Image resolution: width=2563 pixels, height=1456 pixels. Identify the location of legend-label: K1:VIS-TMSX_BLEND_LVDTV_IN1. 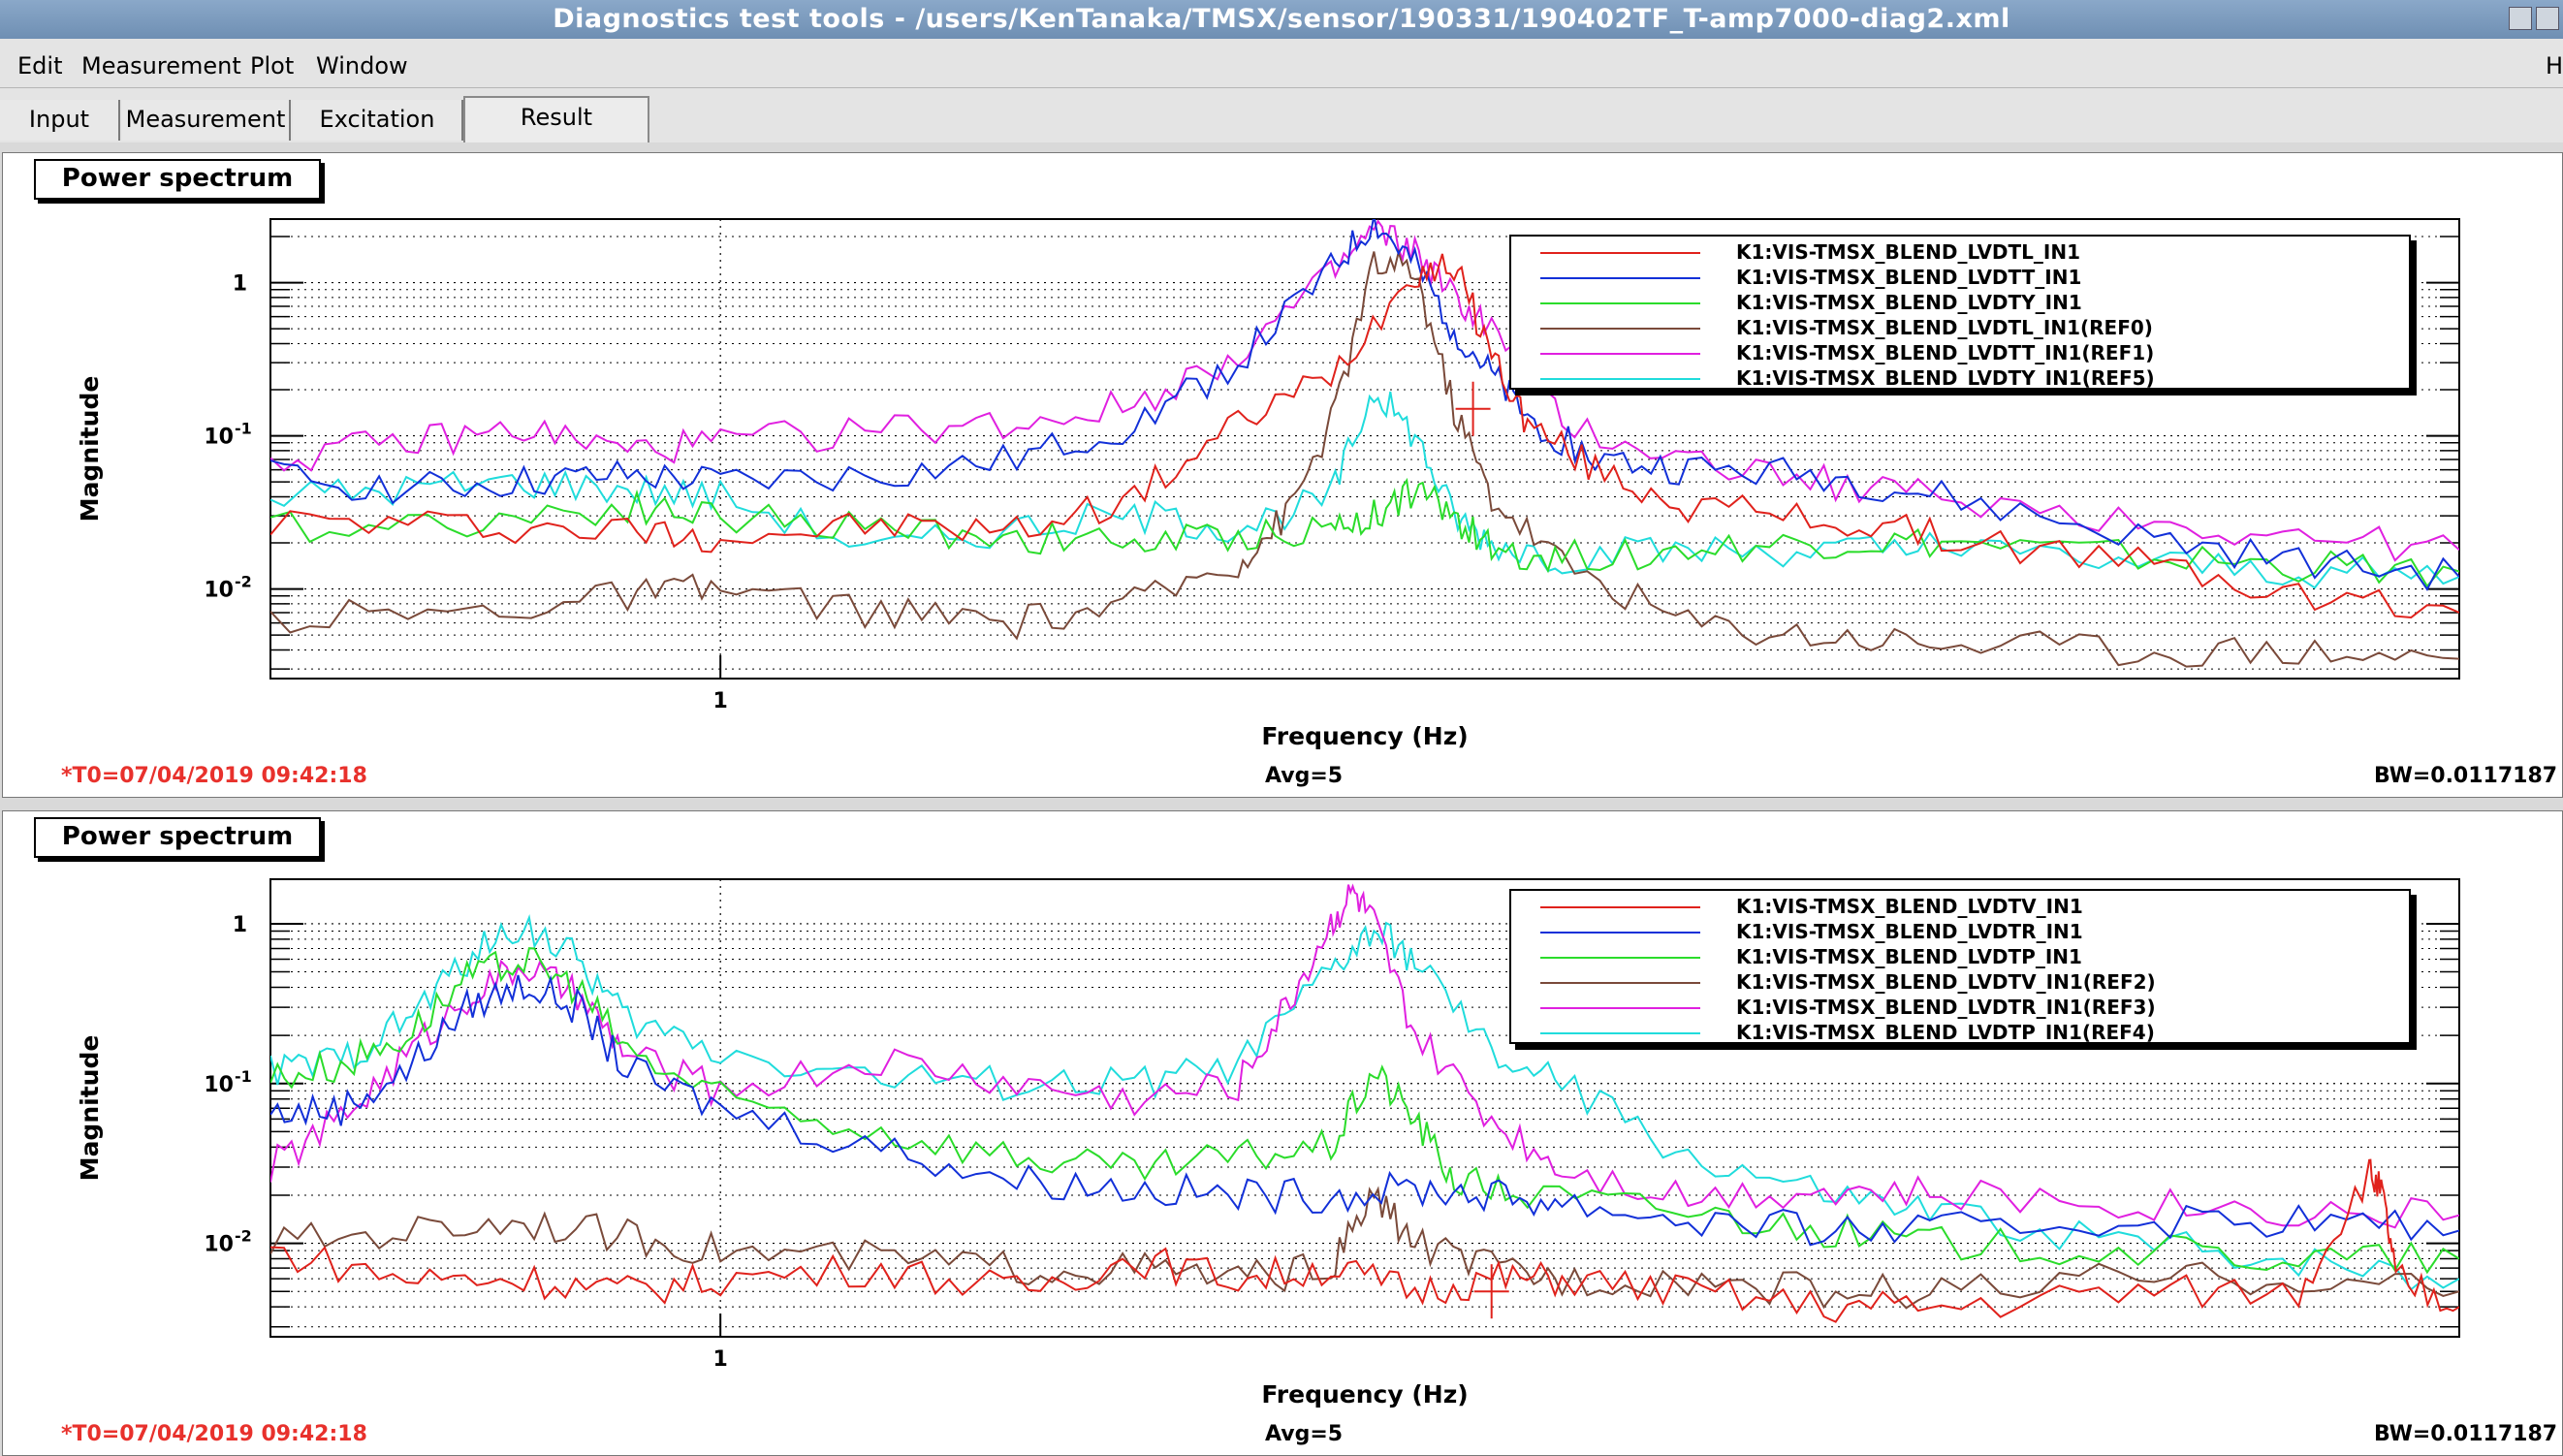
(1909, 907).